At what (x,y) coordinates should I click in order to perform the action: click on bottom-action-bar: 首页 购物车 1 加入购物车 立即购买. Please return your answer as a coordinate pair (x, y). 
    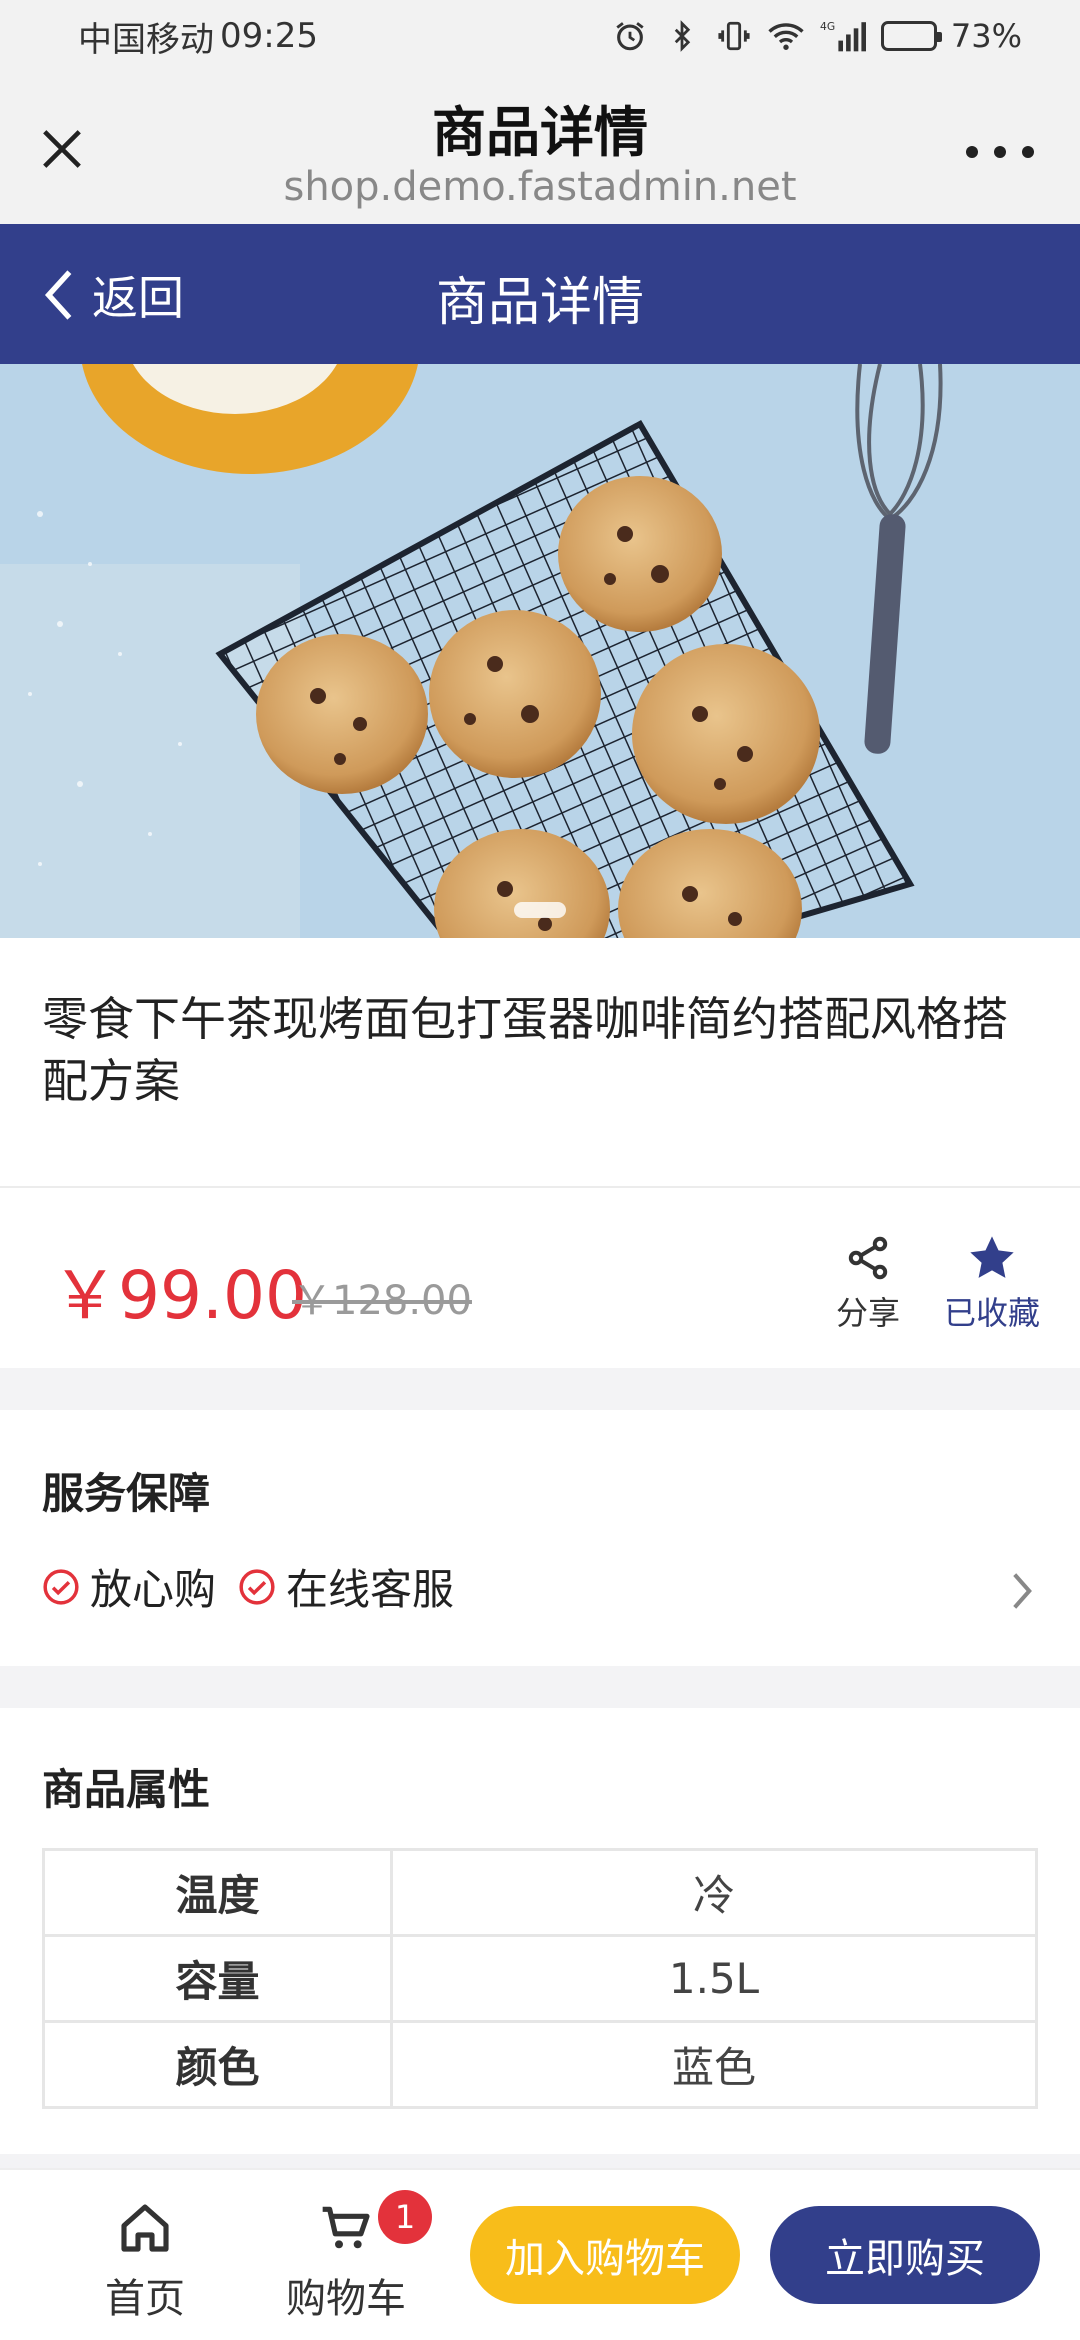
    Looking at the image, I should click on (540, 2254).